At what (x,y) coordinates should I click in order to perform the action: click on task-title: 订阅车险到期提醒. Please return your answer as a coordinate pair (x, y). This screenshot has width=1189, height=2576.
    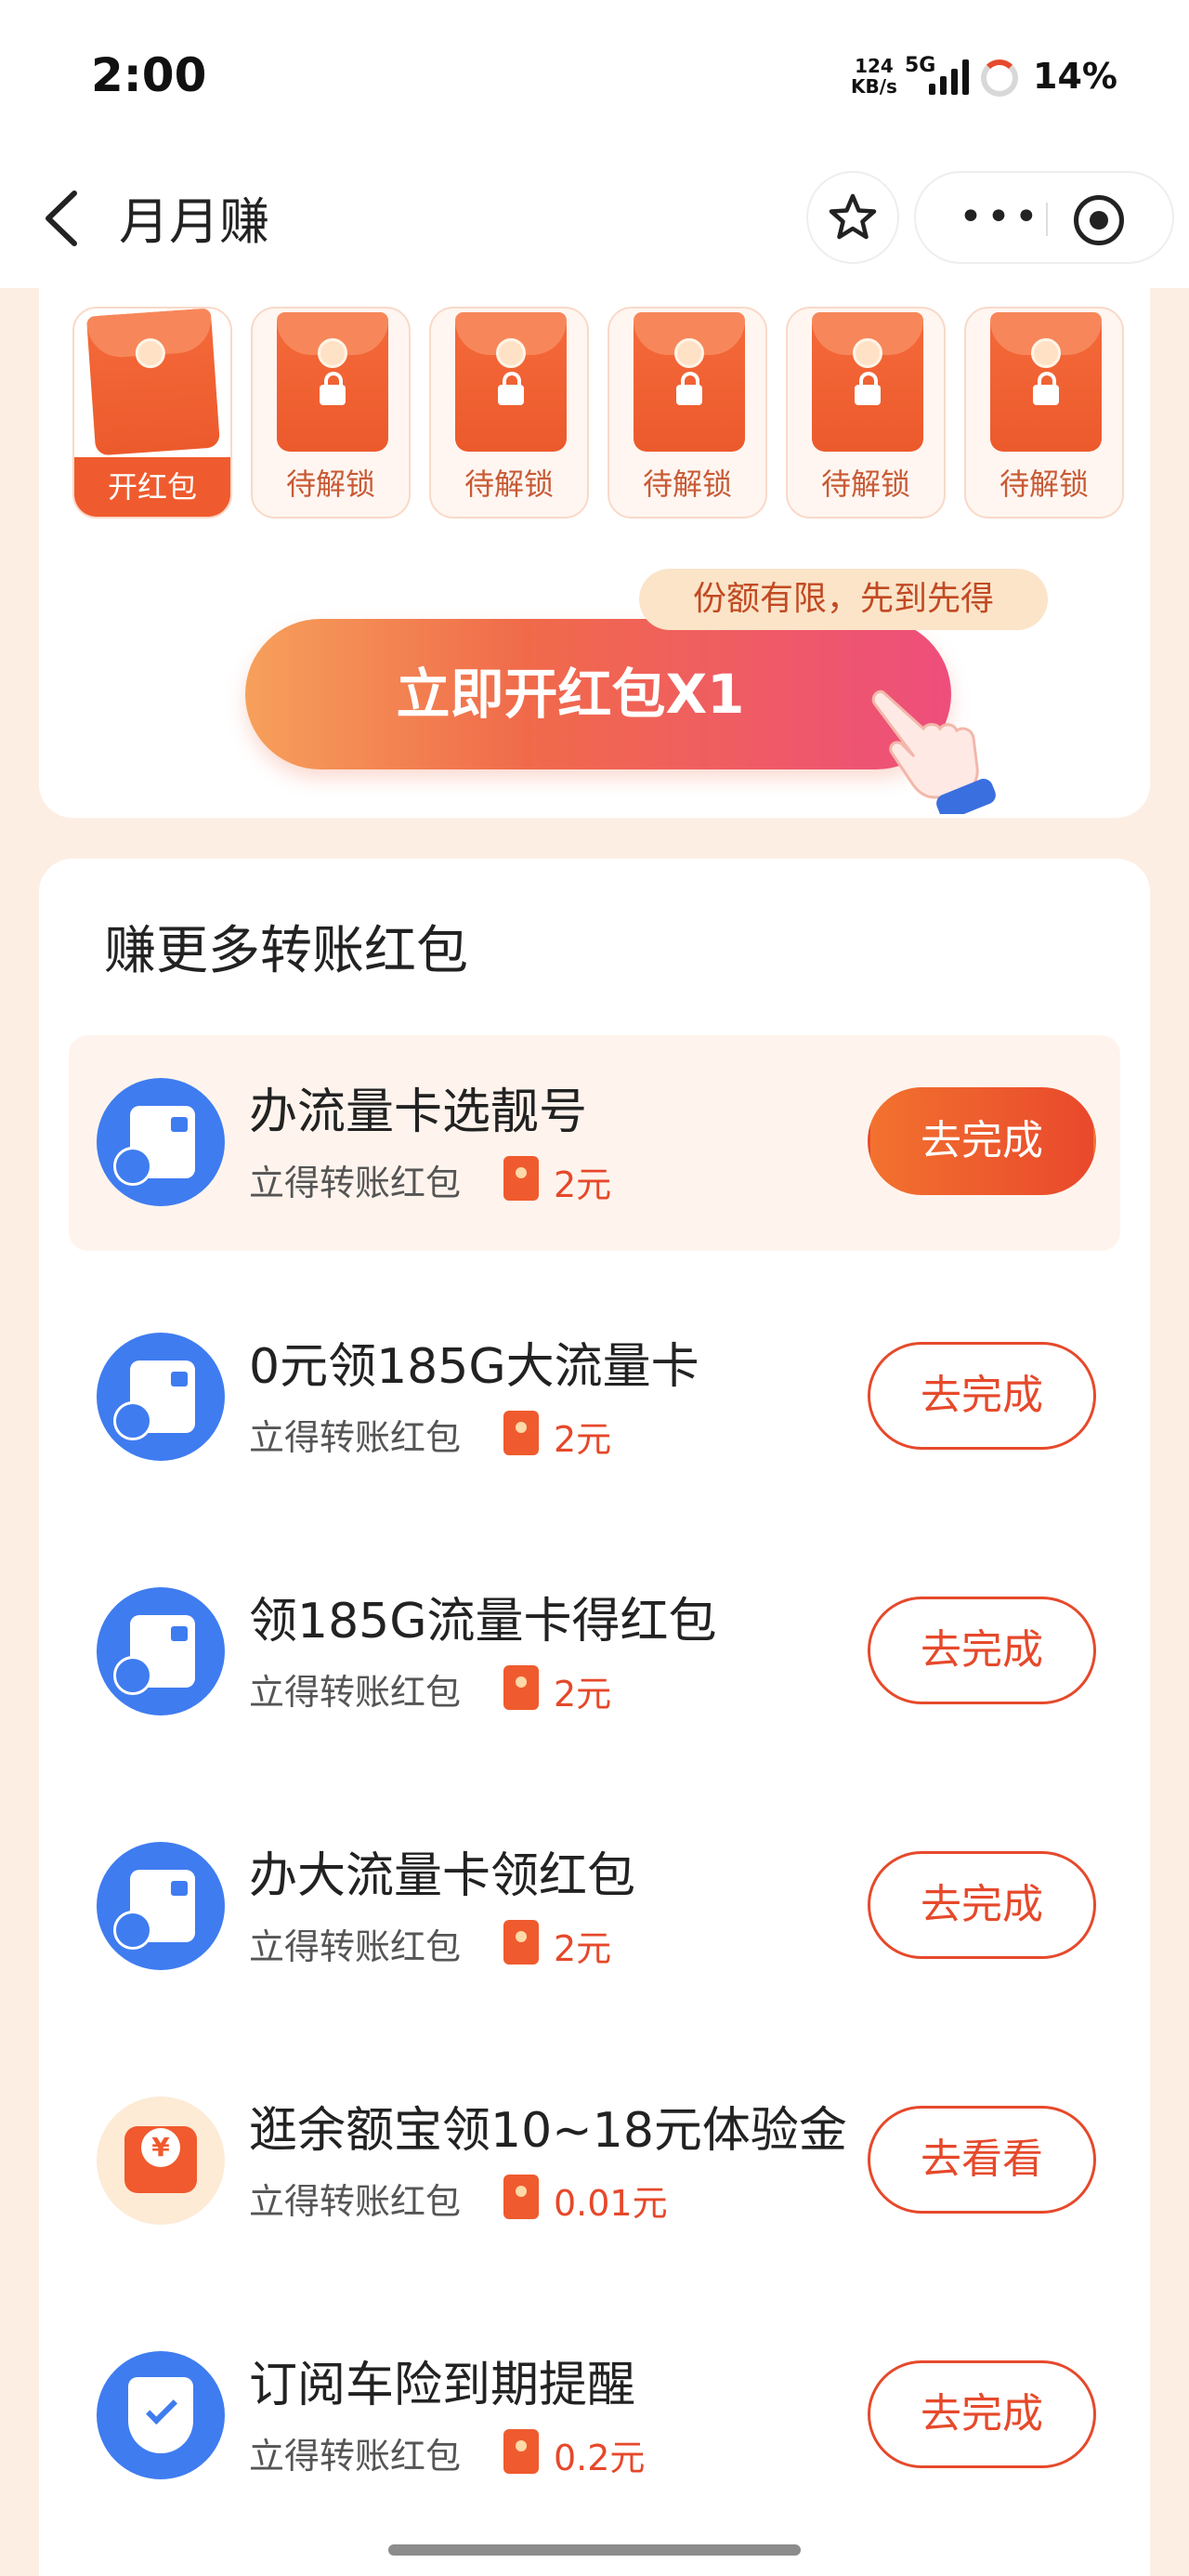
    Looking at the image, I should click on (442, 2385).